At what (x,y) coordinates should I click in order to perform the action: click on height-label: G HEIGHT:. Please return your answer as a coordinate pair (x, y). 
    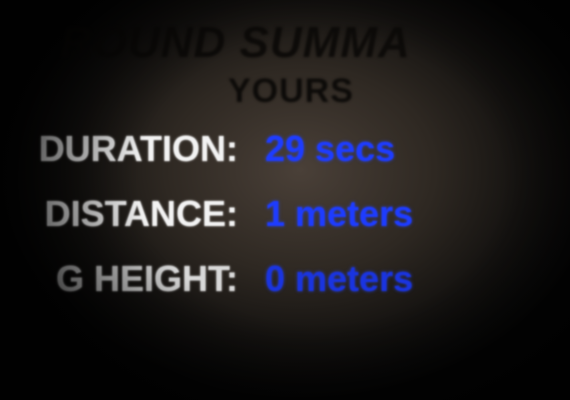
    Looking at the image, I should click on (146, 278).